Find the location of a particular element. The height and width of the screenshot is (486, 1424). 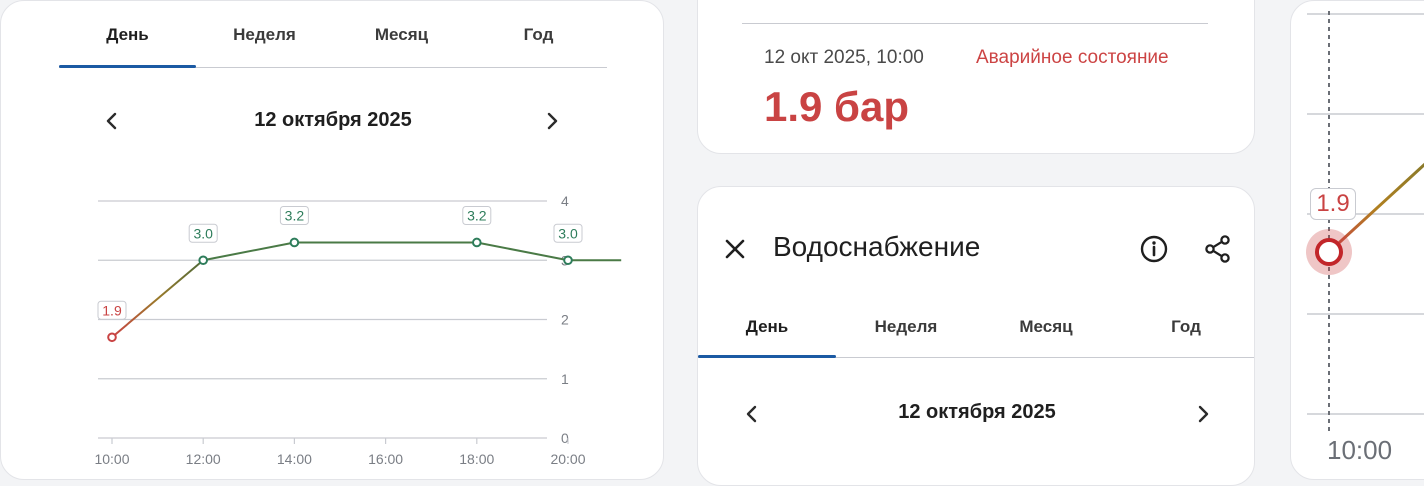

info-icon is located at coordinates (1154, 249).